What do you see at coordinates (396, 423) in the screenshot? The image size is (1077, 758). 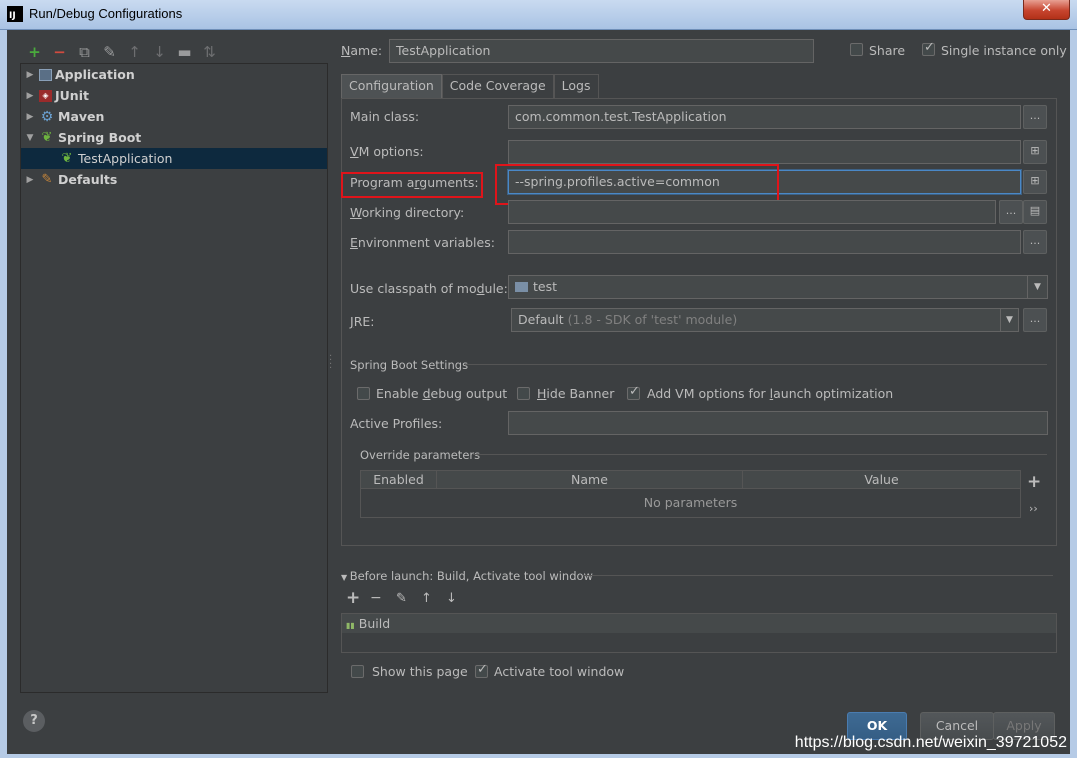 I see `active-profiles-label: Active Profiles:` at bounding box center [396, 423].